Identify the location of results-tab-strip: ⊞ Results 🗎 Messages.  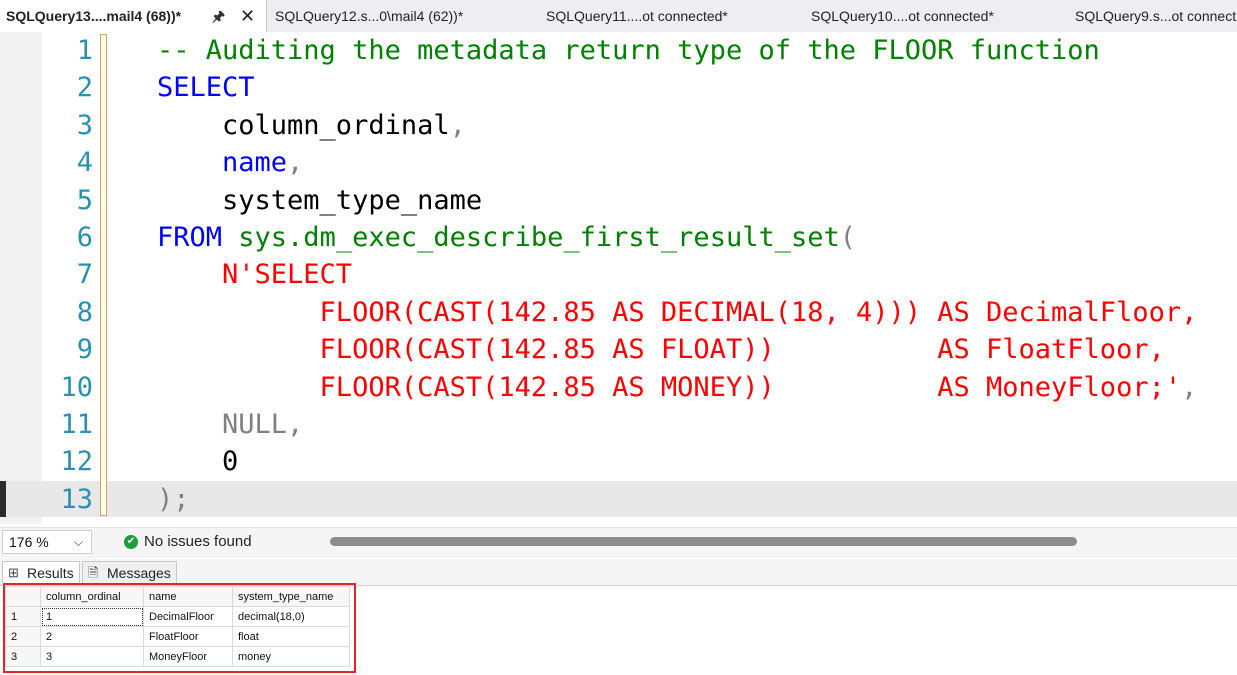
(618, 572).